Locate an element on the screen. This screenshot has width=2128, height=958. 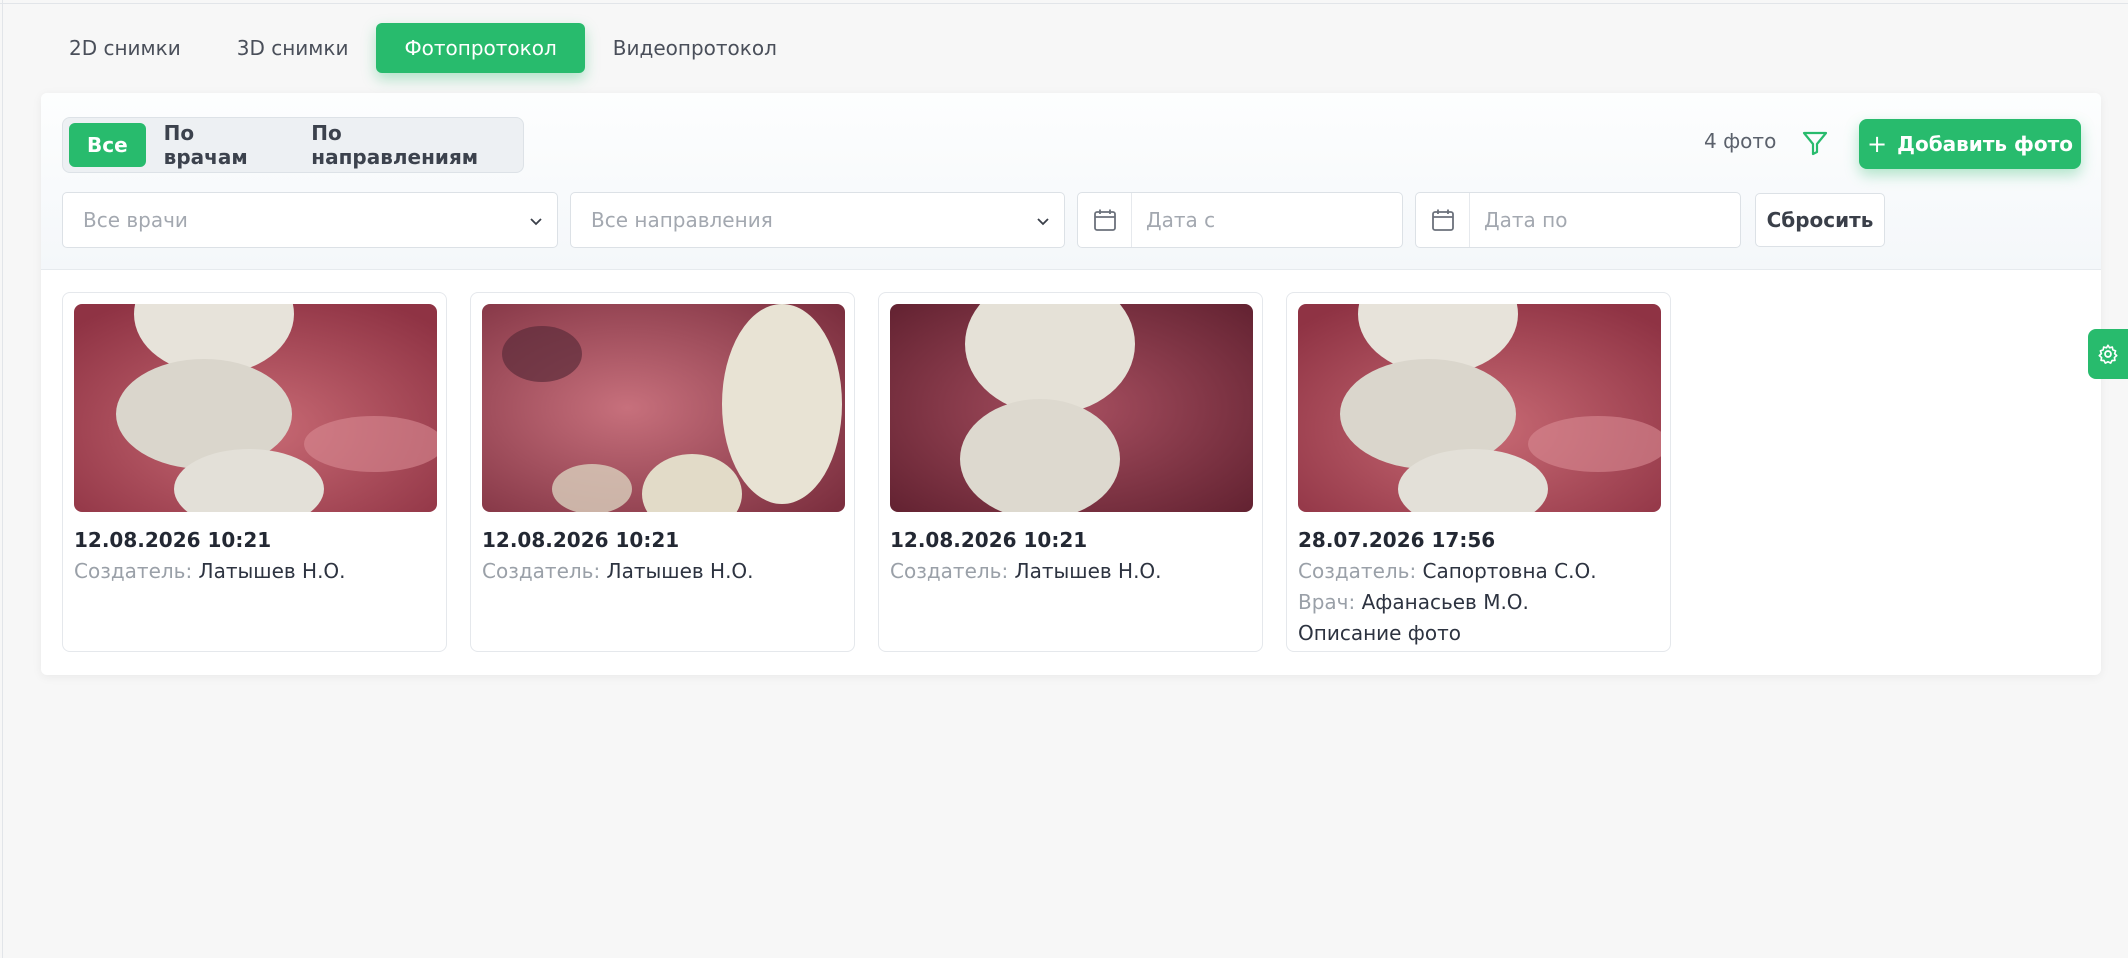
reset-filters-button: Сбросить is located at coordinates (1820, 220).